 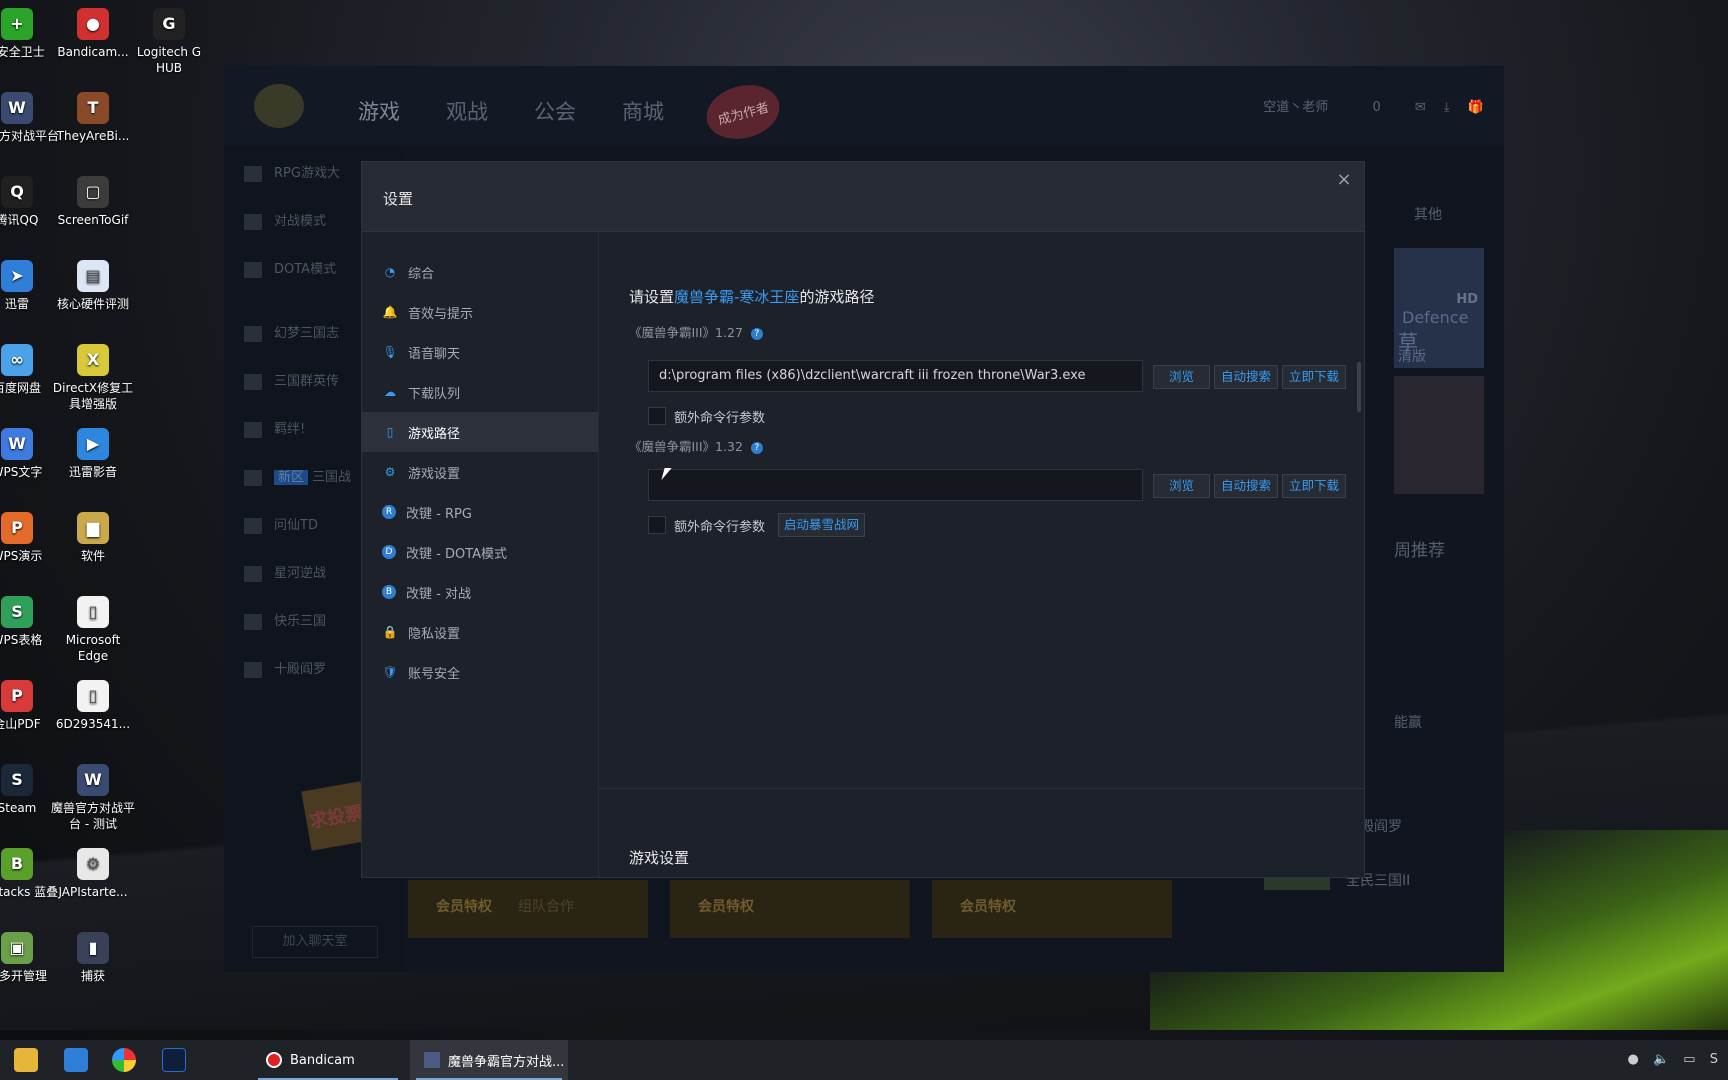 What do you see at coordinates (390, 432) in the screenshot?
I see `mouse-icon: ▯` at bounding box center [390, 432].